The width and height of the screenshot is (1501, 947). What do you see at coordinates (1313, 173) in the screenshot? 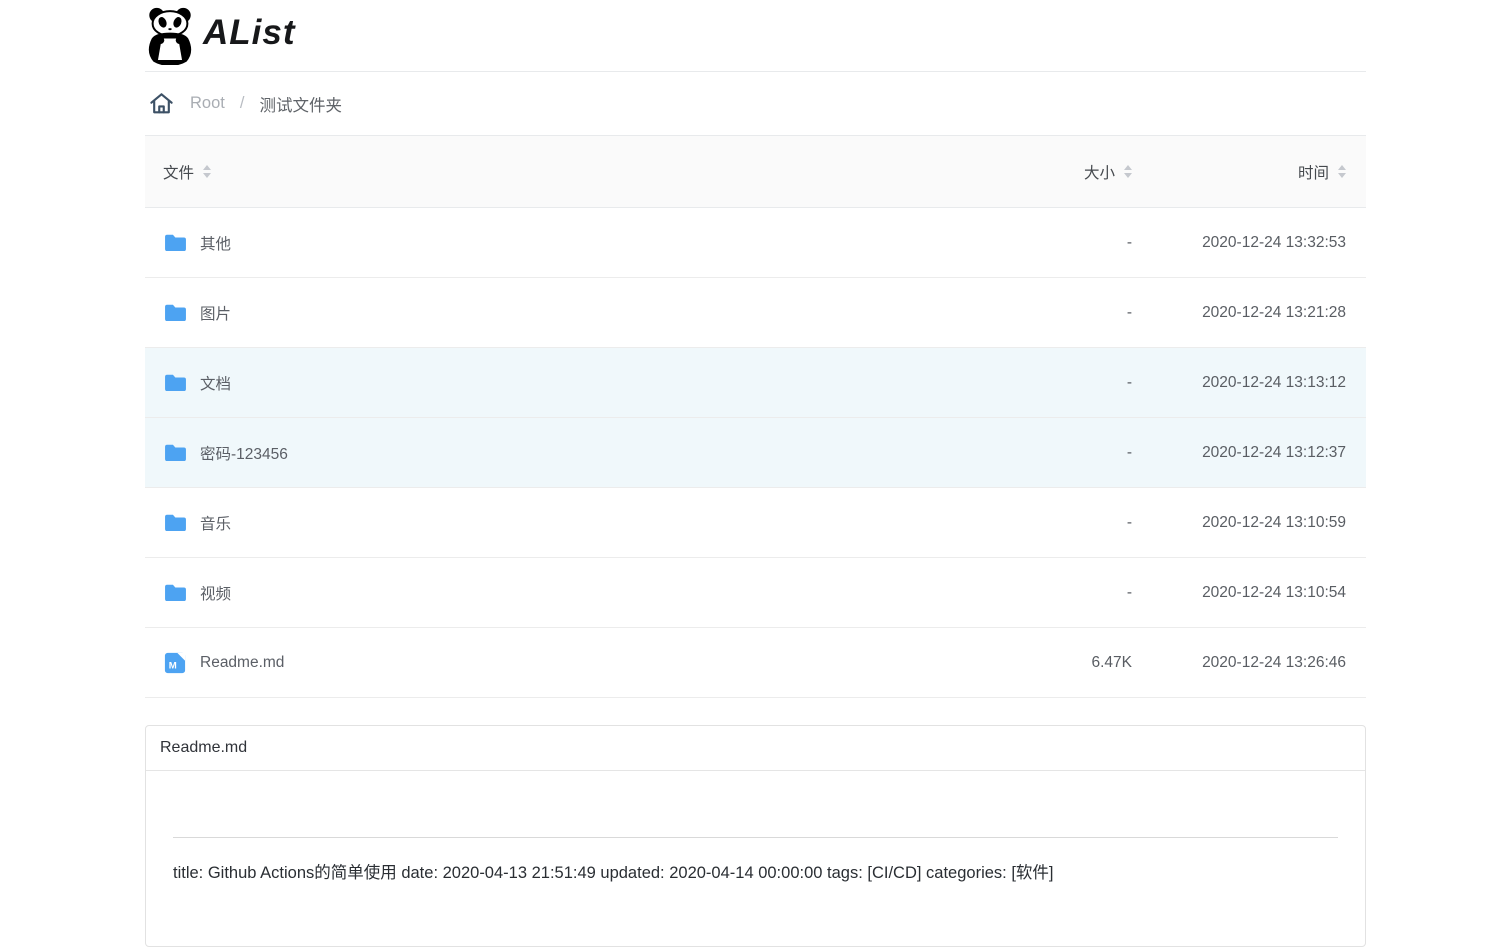
I see `column-label-time: 时间` at bounding box center [1313, 173].